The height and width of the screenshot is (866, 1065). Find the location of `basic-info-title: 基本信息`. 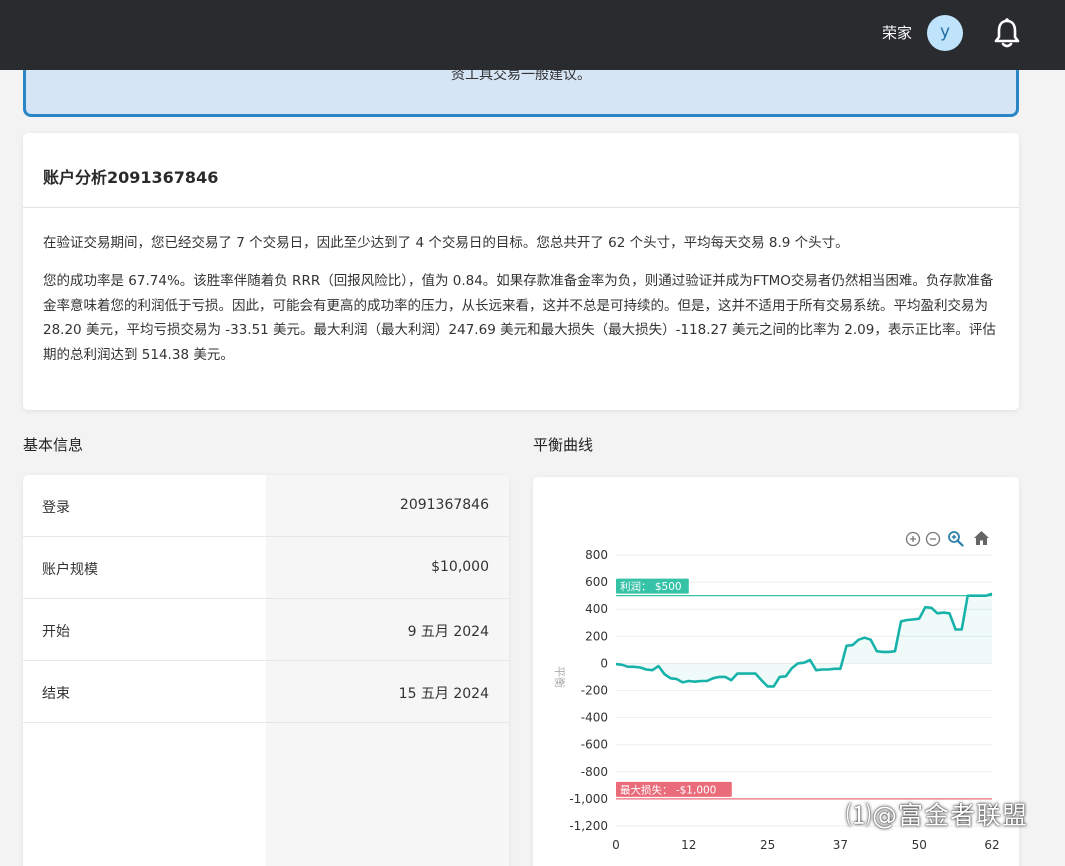

basic-info-title: 基本信息 is located at coordinates (53, 445).